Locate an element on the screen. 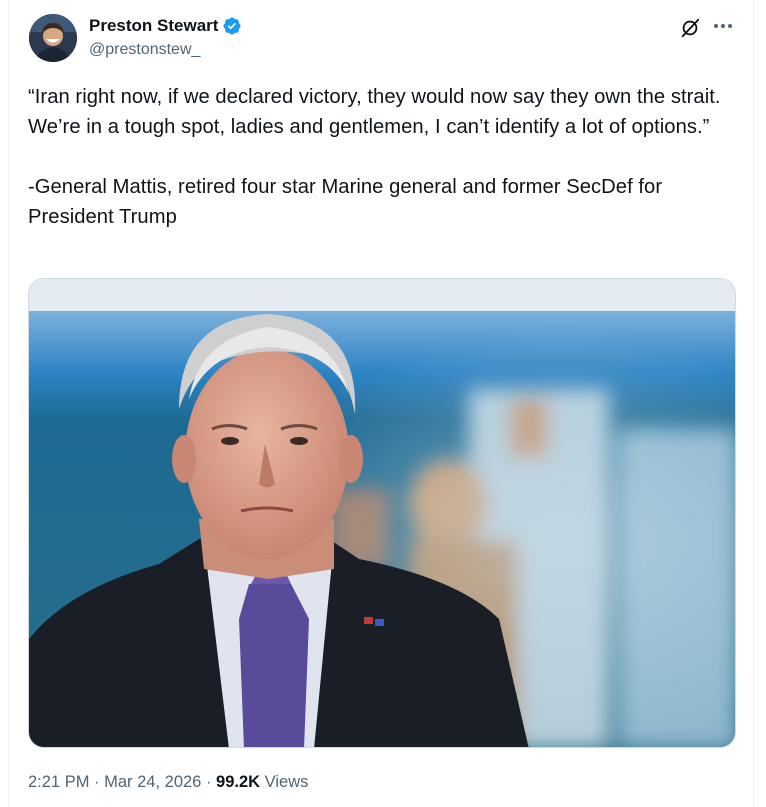  grok-button is located at coordinates (690, 28).